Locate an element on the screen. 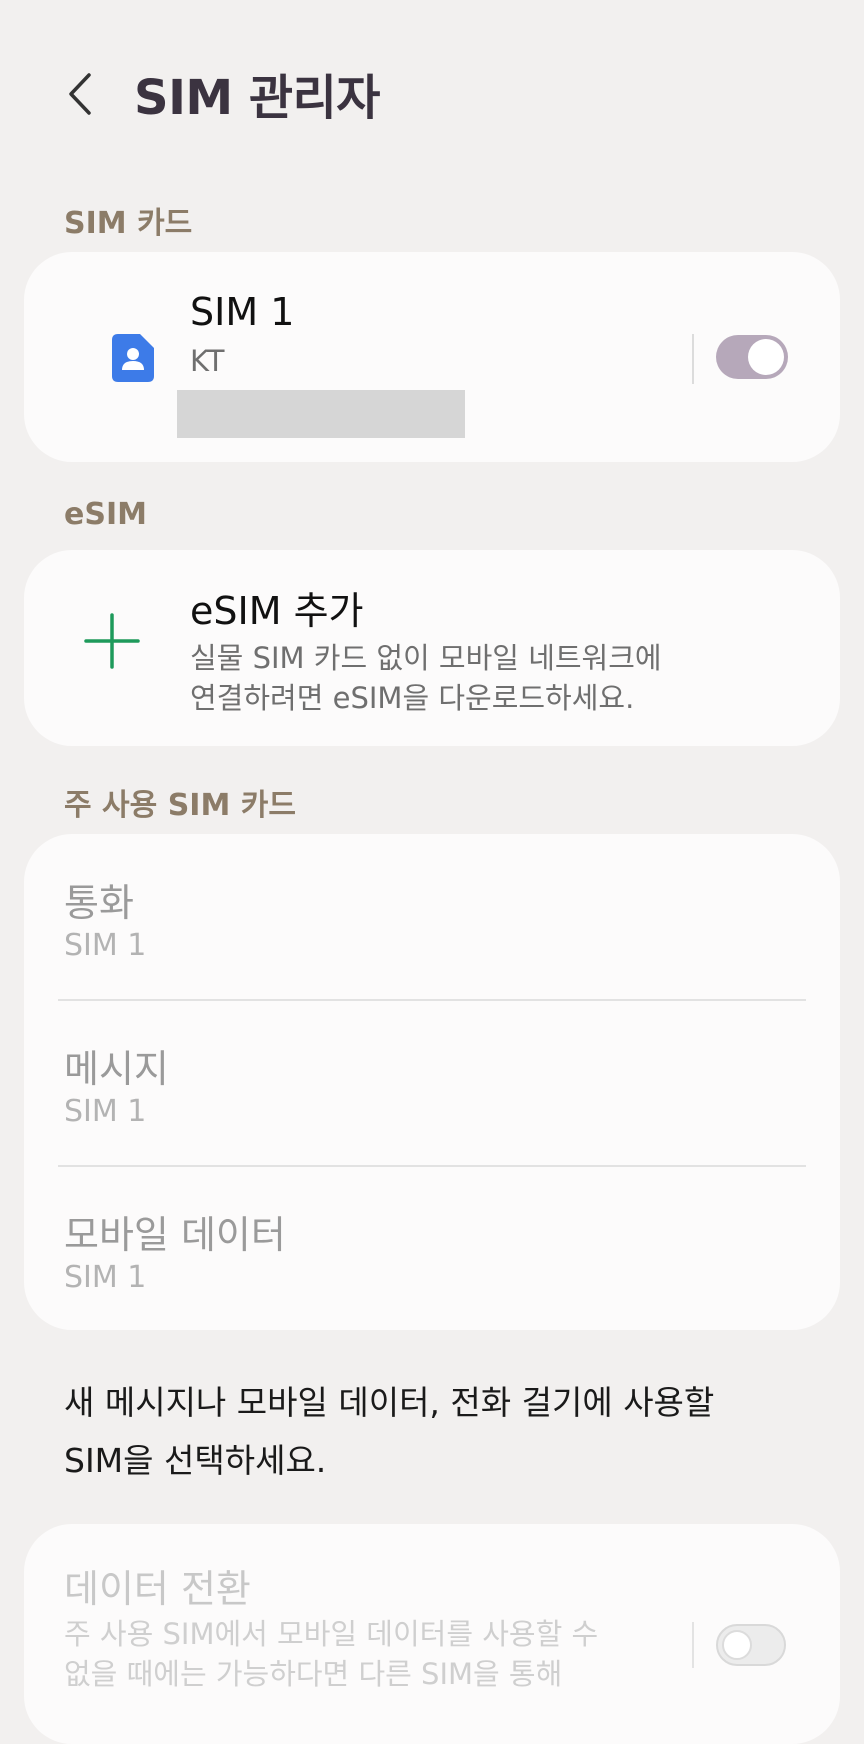 The height and width of the screenshot is (1744, 864). preferred-mobile-data-row: 모바일 데이터 SIM 1 is located at coordinates (432, 1248).